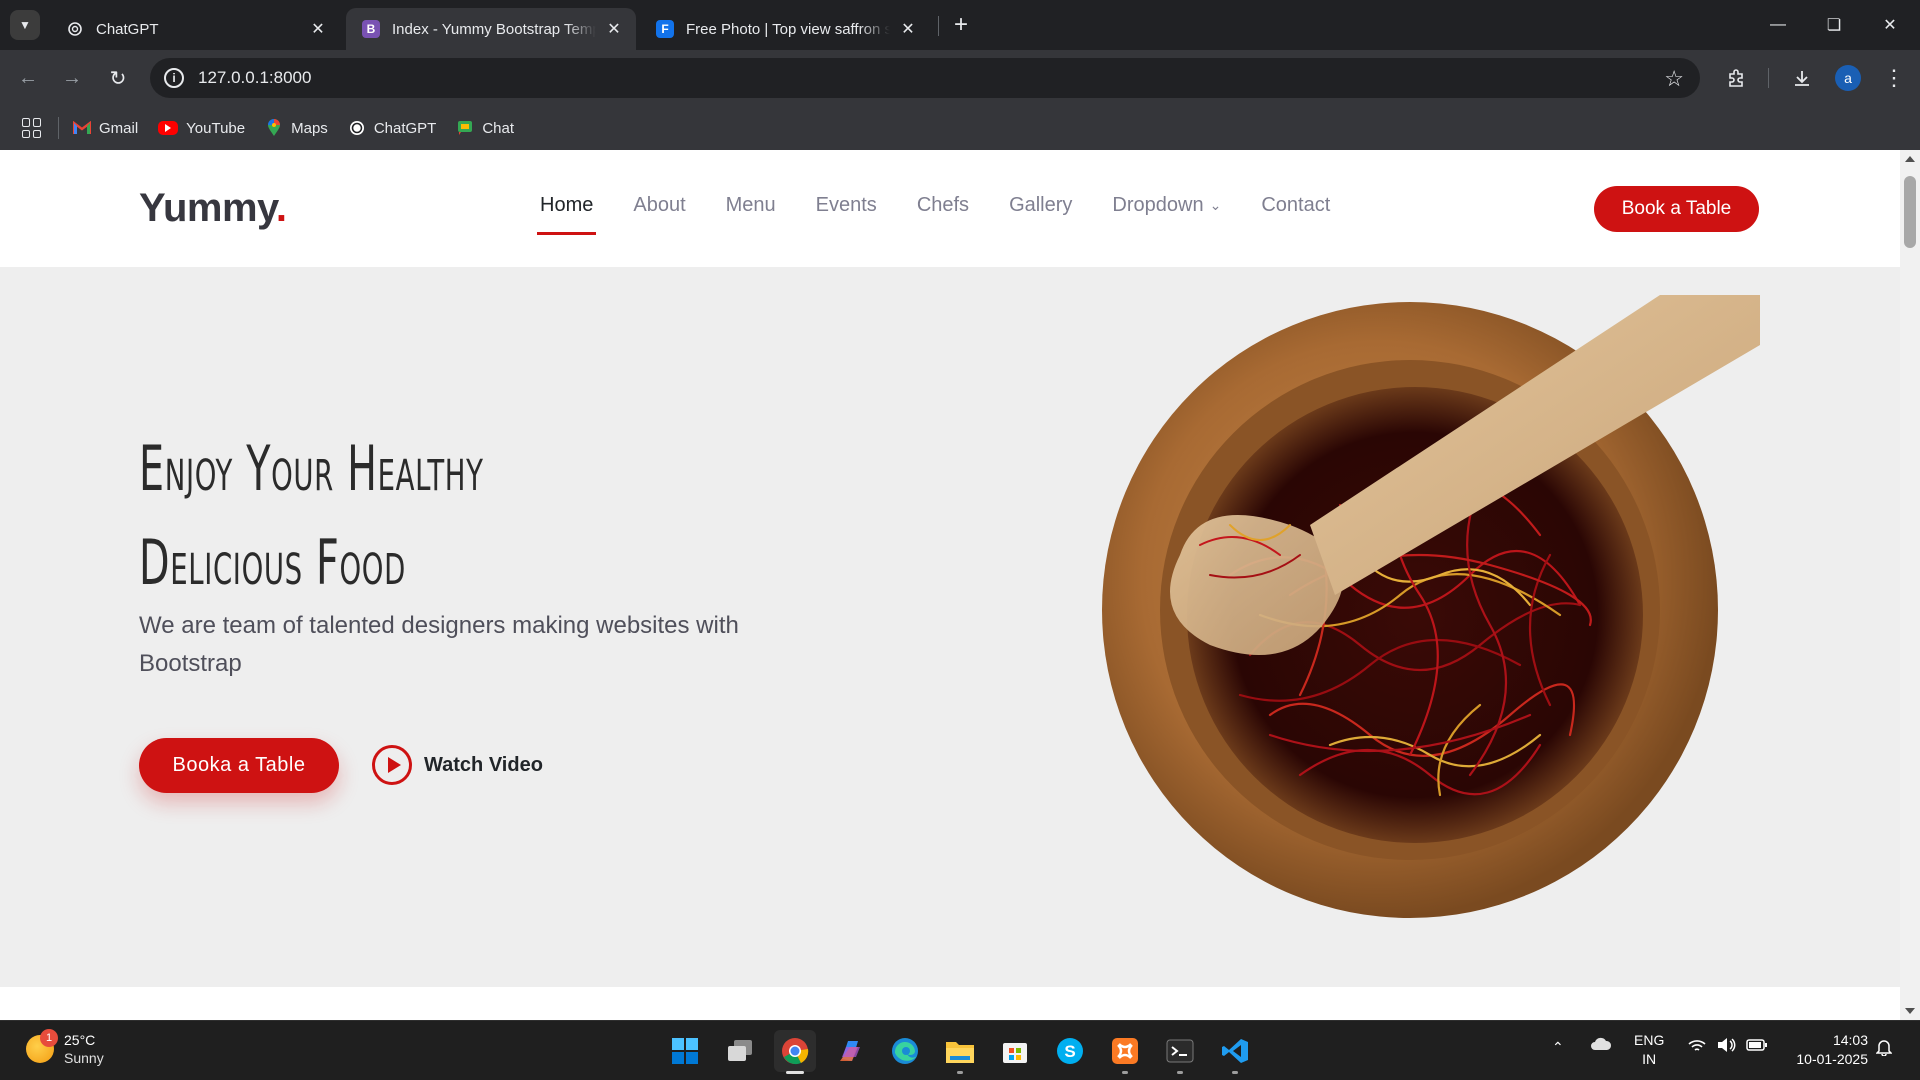 Image resolution: width=1920 pixels, height=1080 pixels. I want to click on onedrive-icon, so click(1601, 1045).